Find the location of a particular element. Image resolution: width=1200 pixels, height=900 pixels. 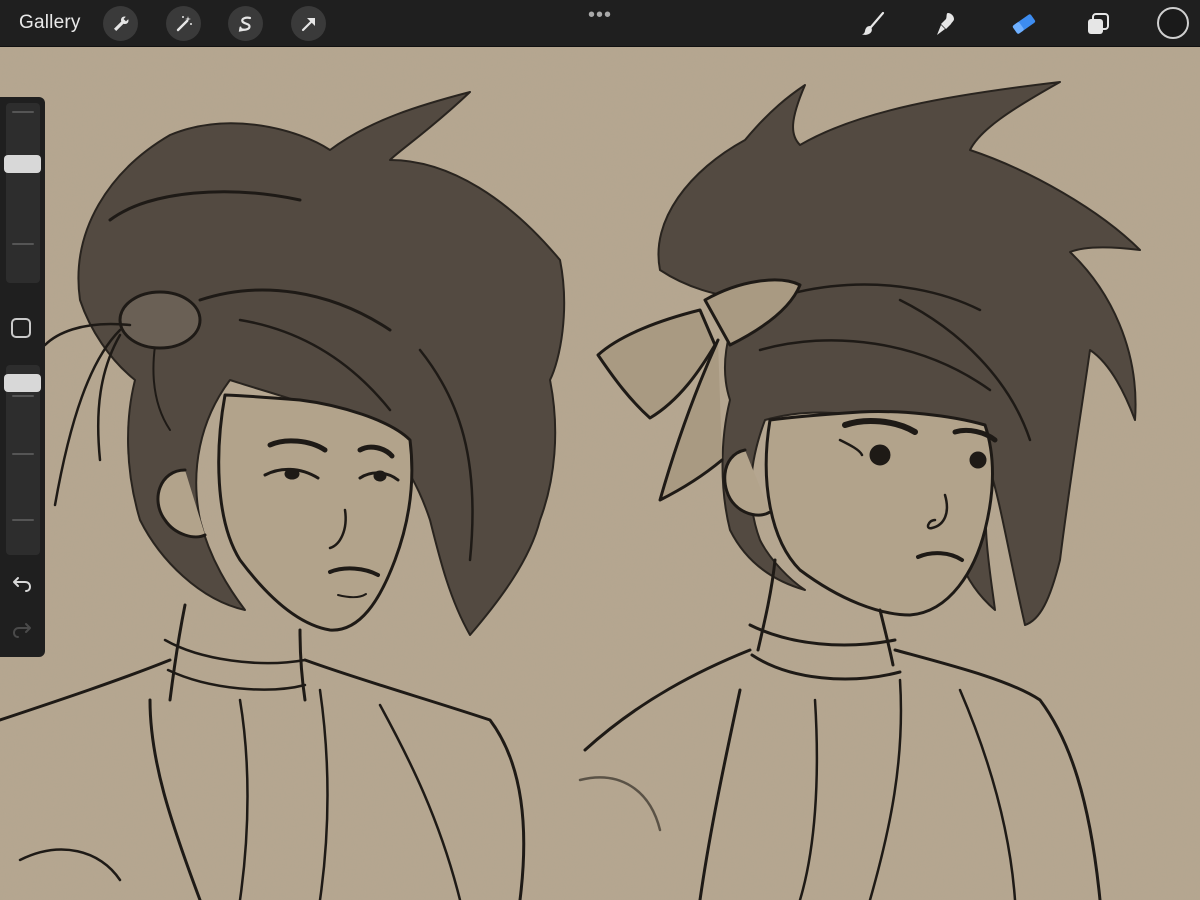

opacity-thumb is located at coordinates (22, 382).